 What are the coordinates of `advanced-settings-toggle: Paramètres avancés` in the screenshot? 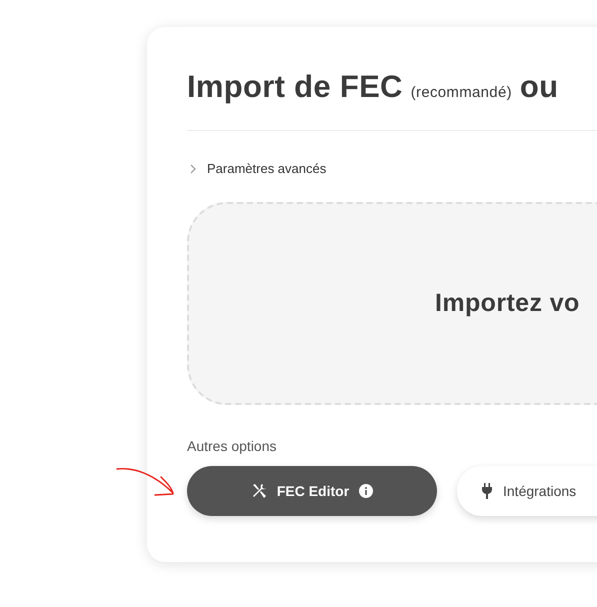 It's located at (266, 168).